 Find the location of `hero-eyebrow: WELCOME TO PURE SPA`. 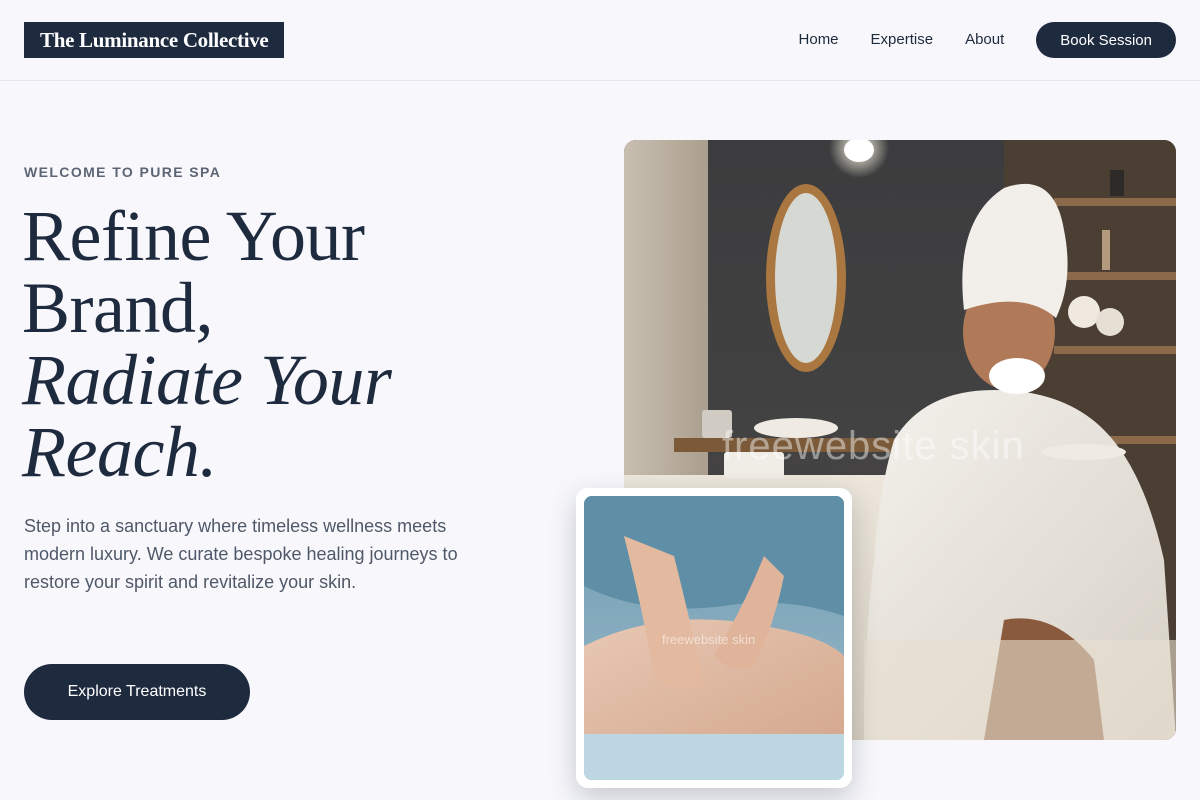

hero-eyebrow: WELCOME TO PURE SPA is located at coordinates (123, 172).